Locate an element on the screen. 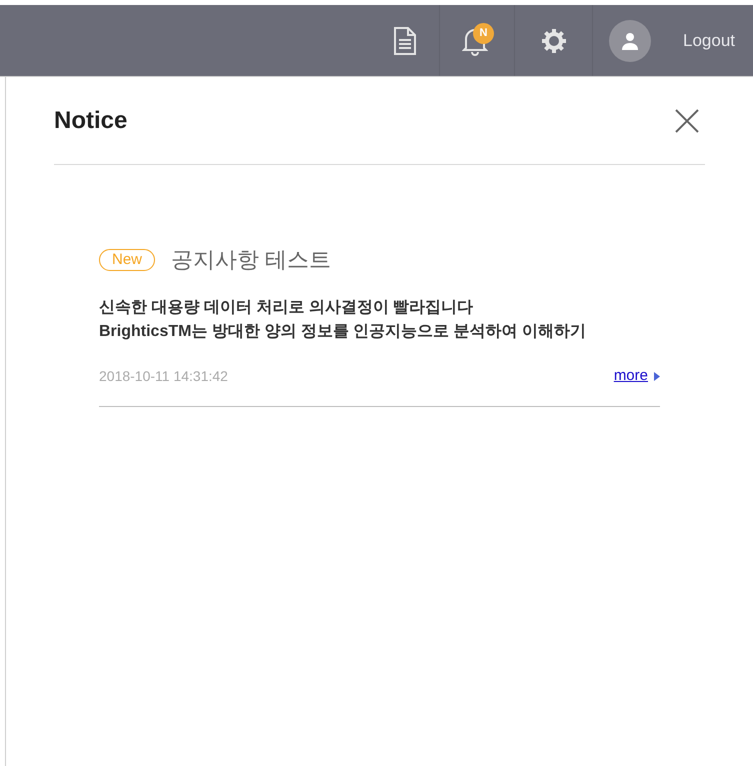 The width and height of the screenshot is (753, 766). notice-body-line: BrighticsTM는 방대한 양의 정보를 인공지능으로 분석하여 이해하기 is located at coordinates (343, 332).